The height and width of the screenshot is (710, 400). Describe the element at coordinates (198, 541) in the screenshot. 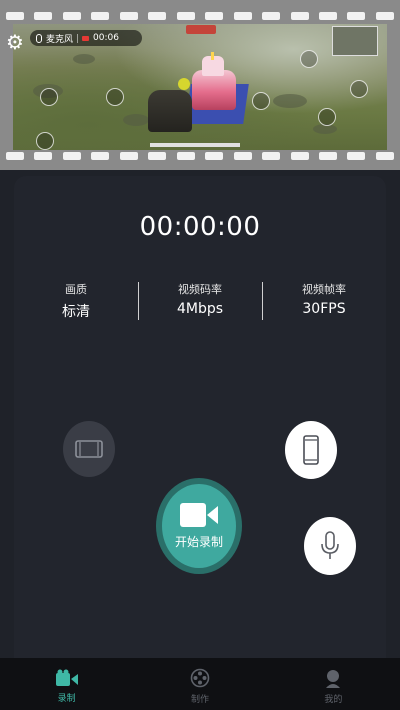

I see `start-recording-label: 开始录制` at that location.